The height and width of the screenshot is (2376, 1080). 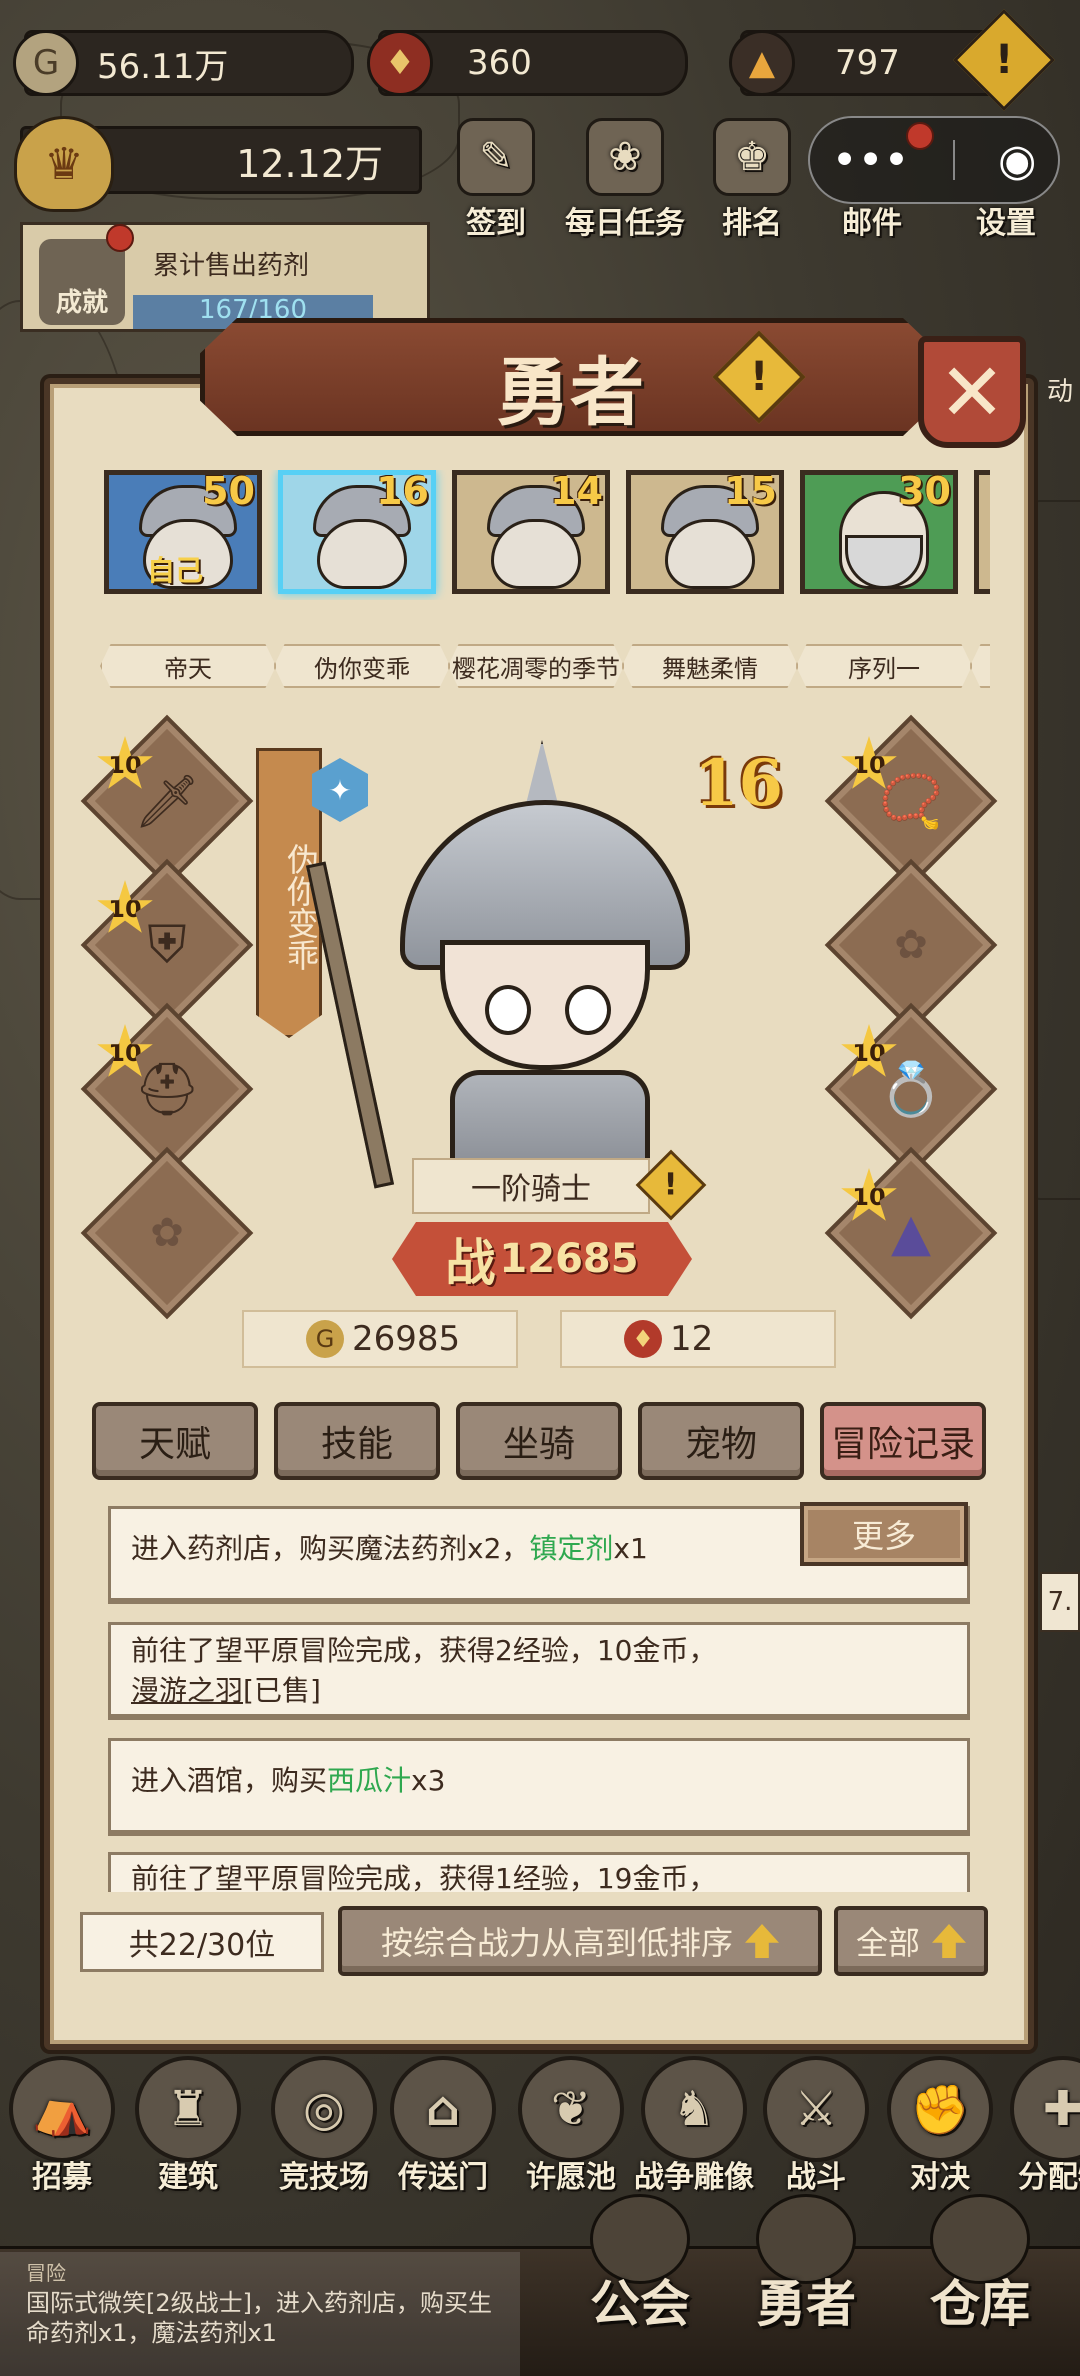 I want to click on filter-button: 全部, so click(x=911, y=1941).